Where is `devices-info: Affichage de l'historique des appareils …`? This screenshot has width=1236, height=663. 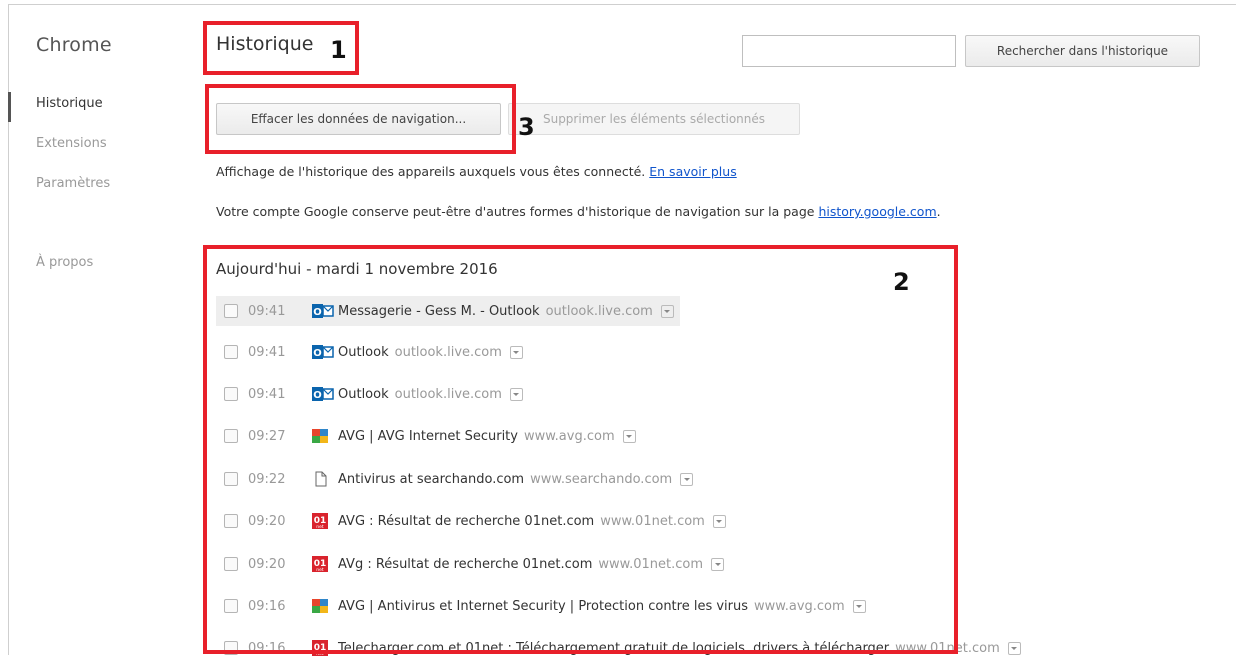 devices-info: Affichage de l'historique des appareils … is located at coordinates (476, 171).